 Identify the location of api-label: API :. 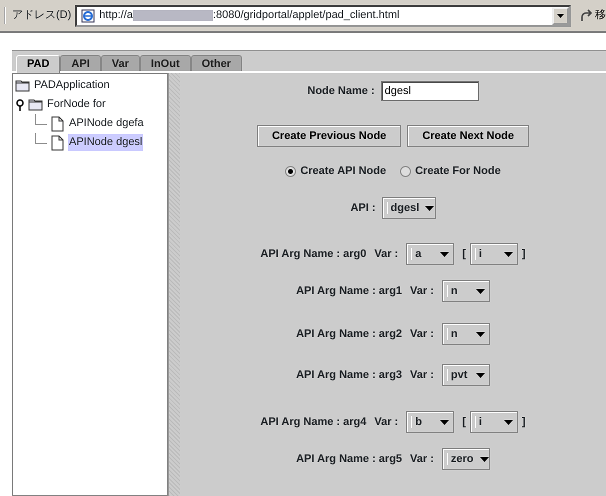
(363, 208).